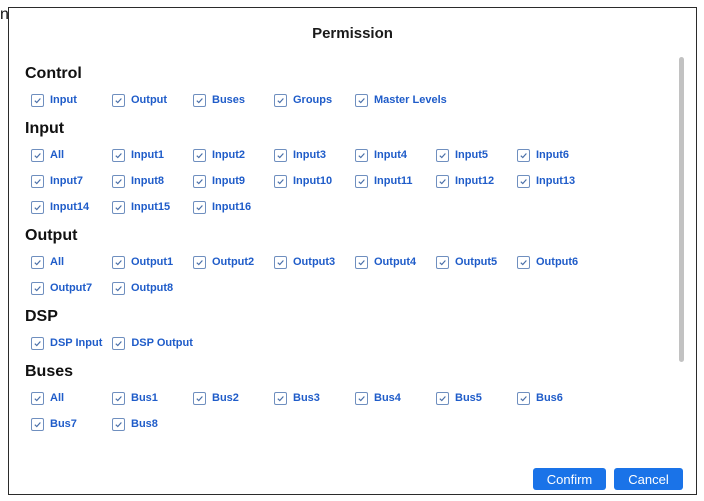 The width and height of the screenshot is (704, 501). I want to click on checkbox-buses-bus8: Bus8, so click(152, 424).